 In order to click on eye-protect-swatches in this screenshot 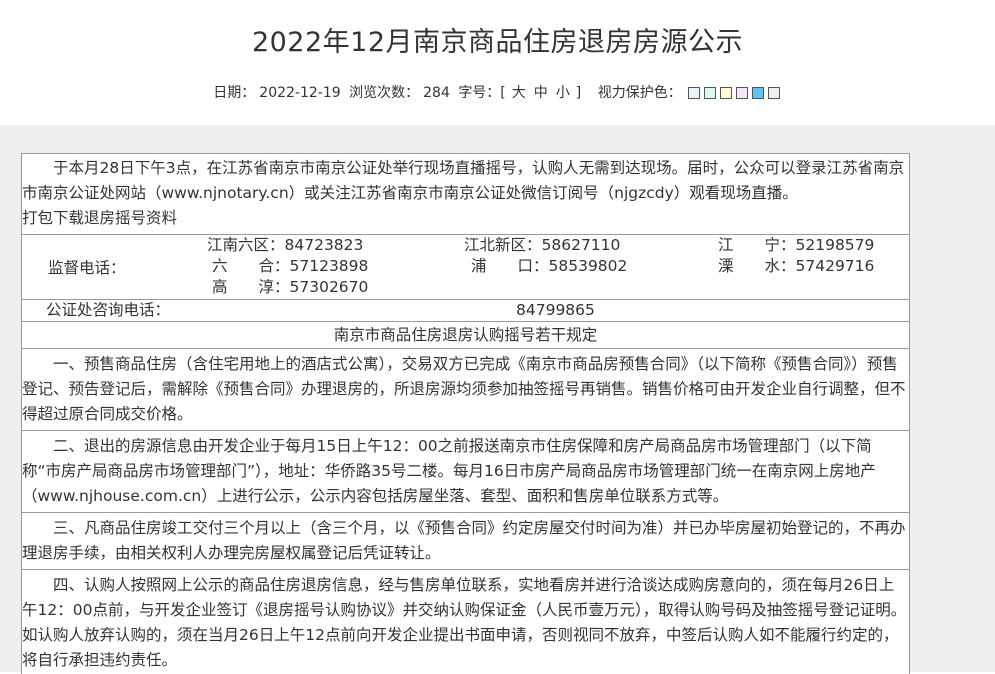, I will do `click(734, 93)`.